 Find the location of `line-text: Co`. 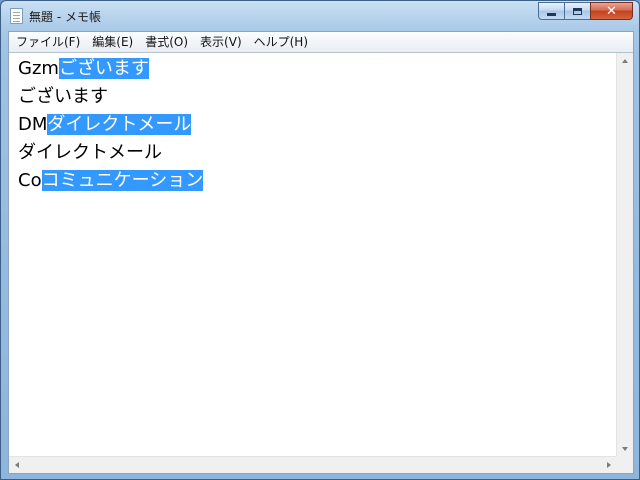

line-text: Co is located at coordinates (30, 180).